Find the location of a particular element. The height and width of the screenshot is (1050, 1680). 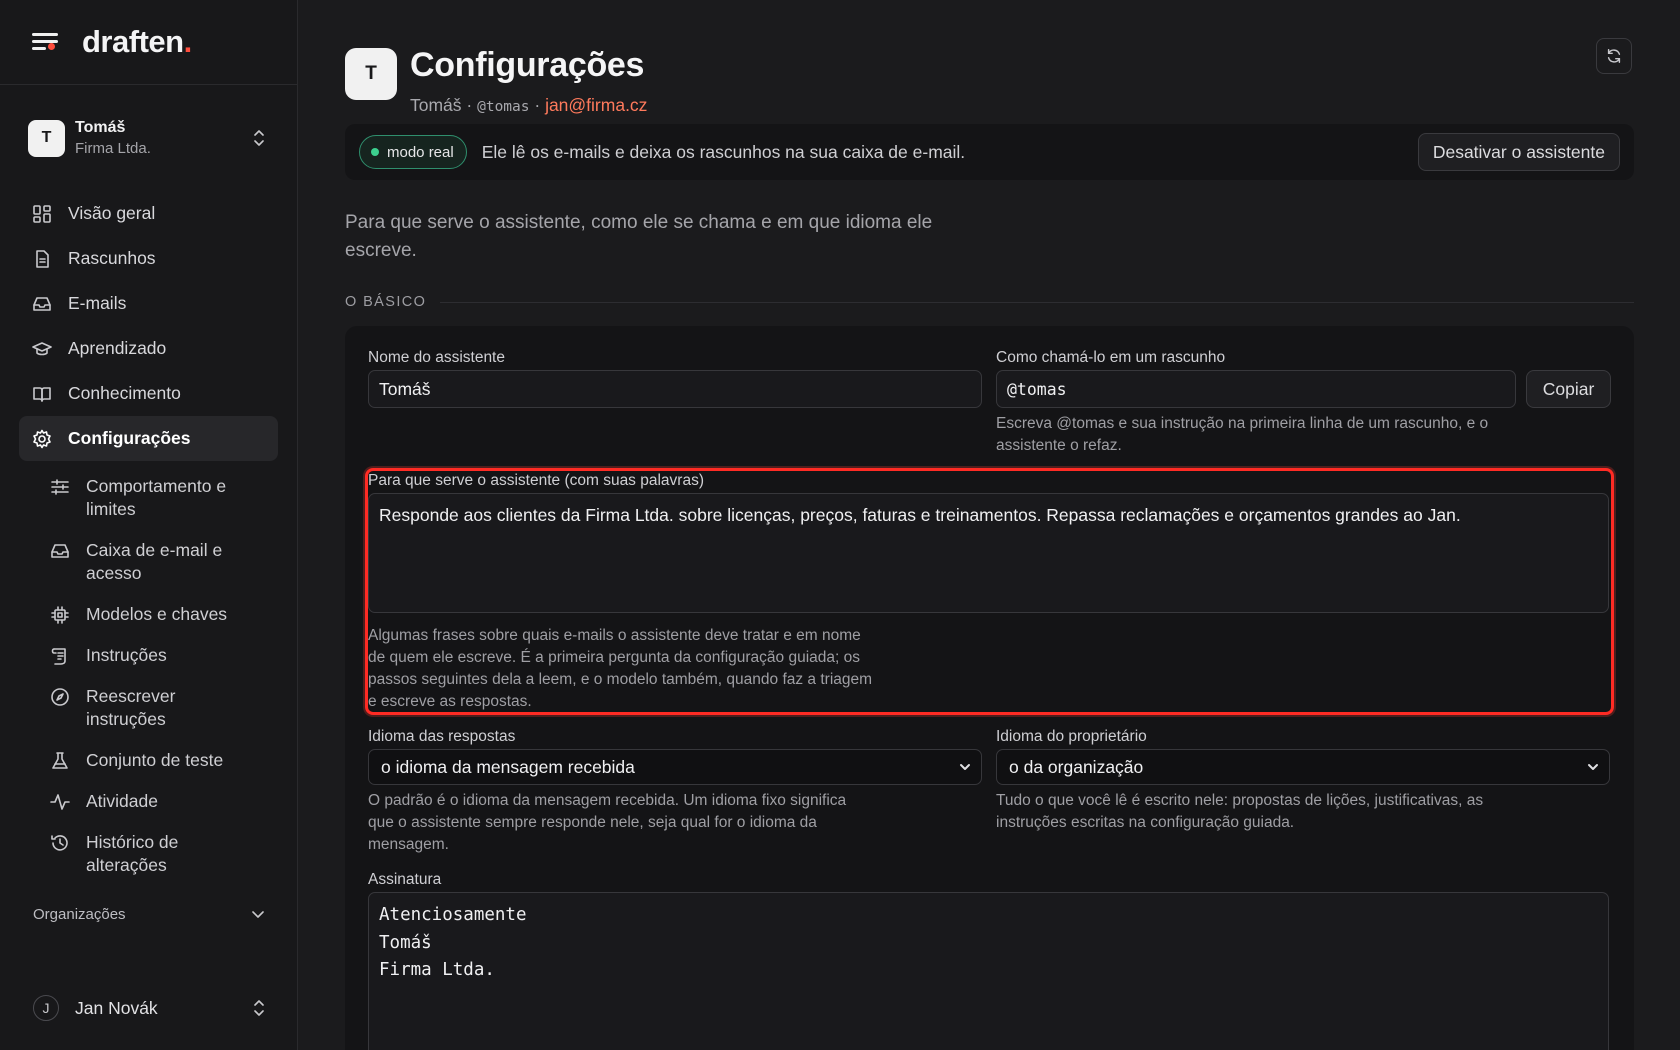

subnav-item-mailbox: Caixa de e-mail e acesso is located at coordinates (173, 562).